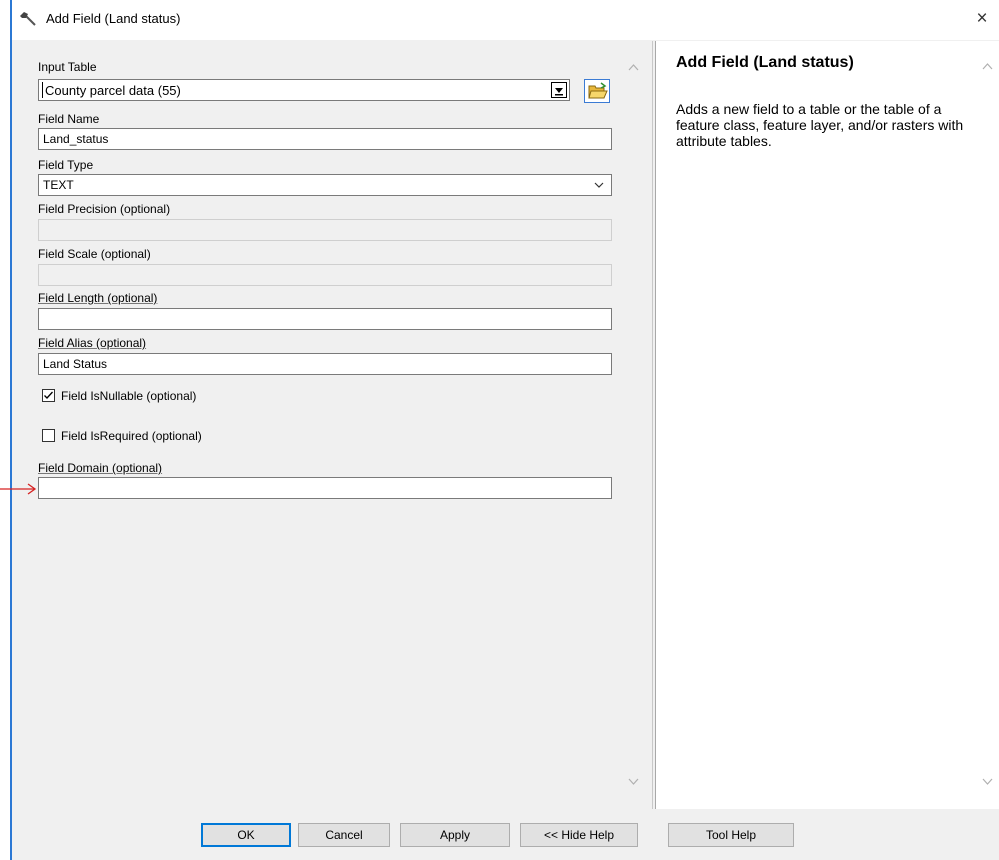 This screenshot has height=860, width=999. I want to click on is-nullable-checkbox, so click(48, 395).